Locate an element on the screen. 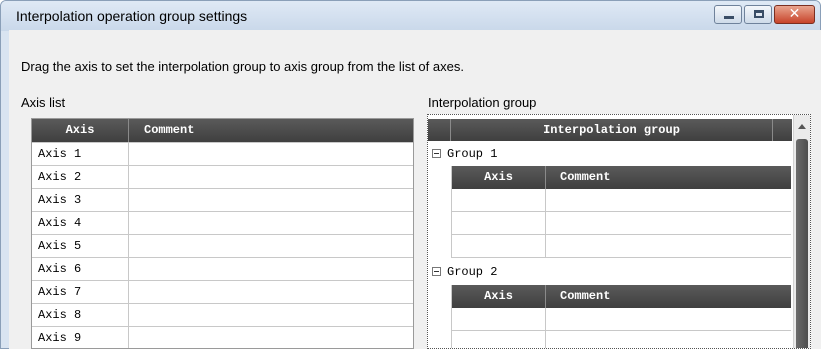  table-row: Axis 7 is located at coordinates (222, 291).